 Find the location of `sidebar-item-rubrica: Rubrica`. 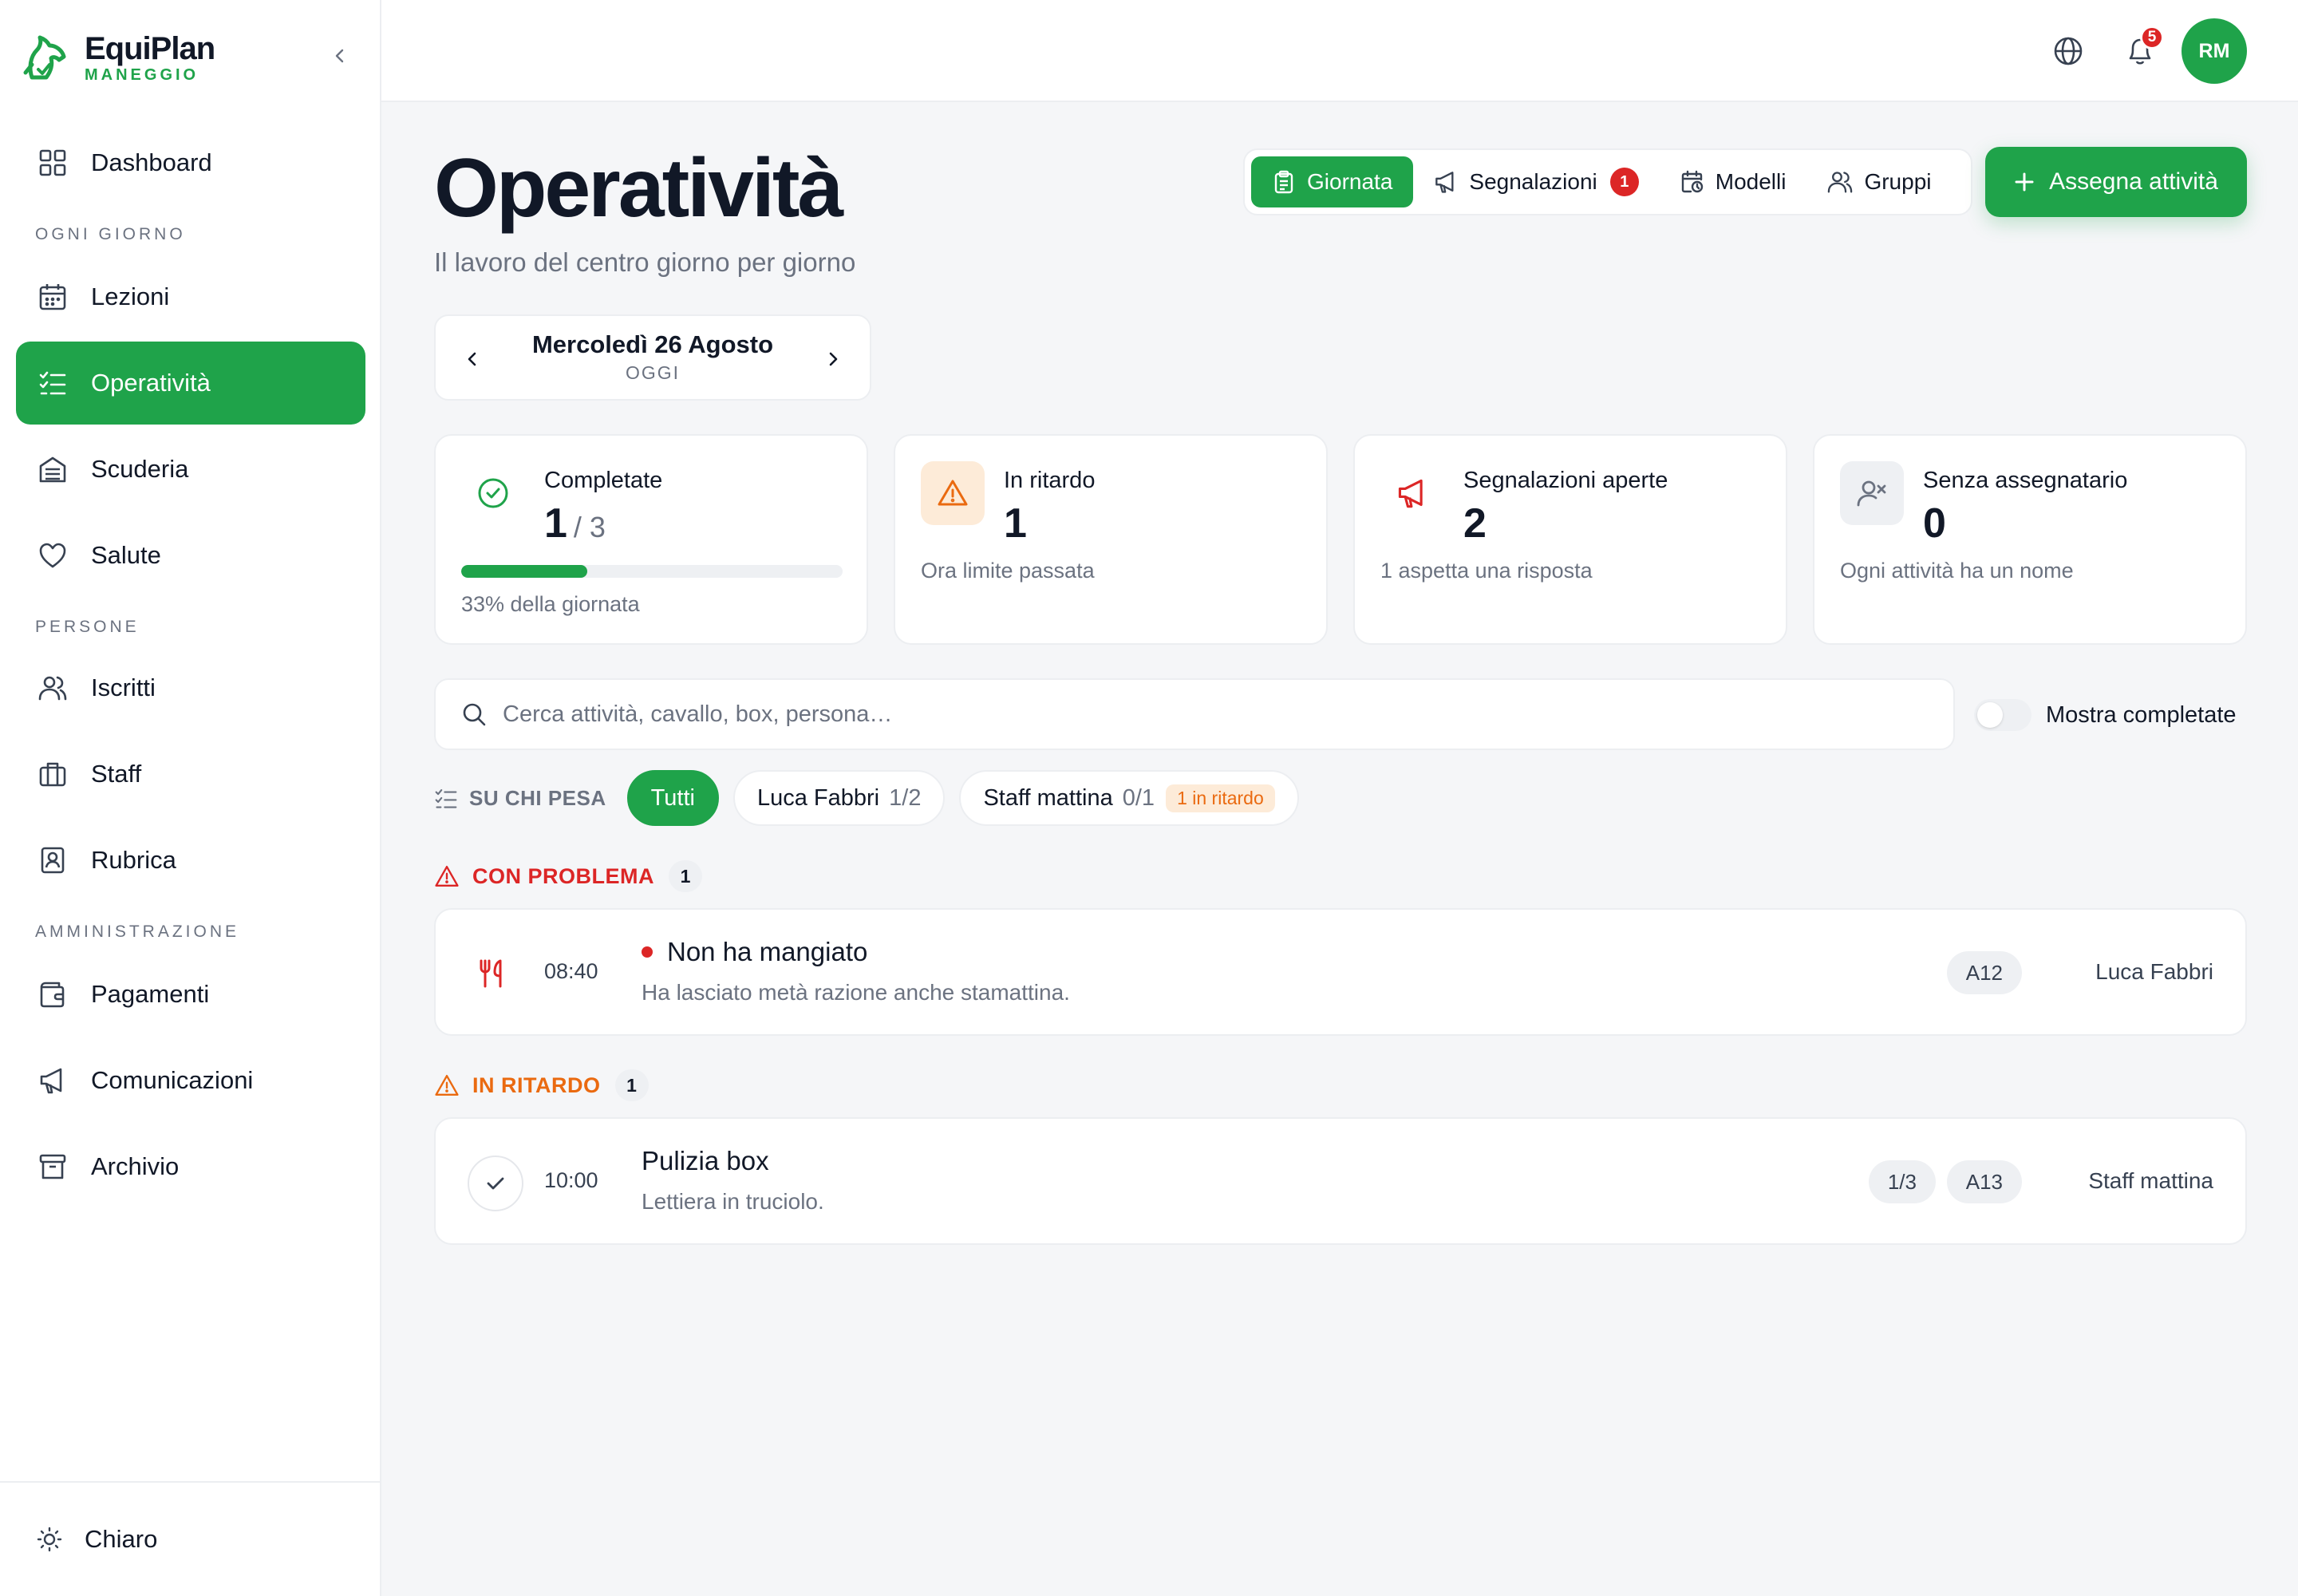

sidebar-item-rubrica: Rubrica is located at coordinates (191, 860).